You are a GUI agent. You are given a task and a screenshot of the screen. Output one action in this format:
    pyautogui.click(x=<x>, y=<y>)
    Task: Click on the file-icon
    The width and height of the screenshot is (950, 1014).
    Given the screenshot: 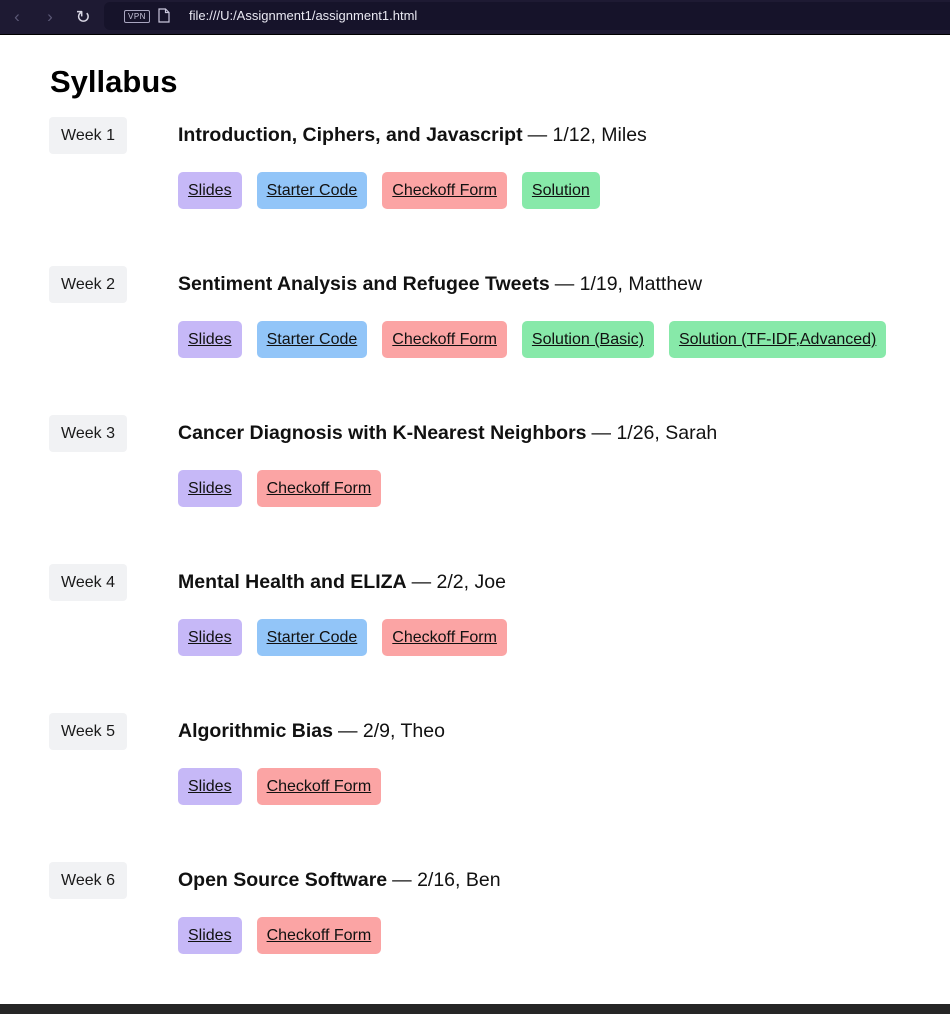 What is the action you would take?
    pyautogui.click(x=164, y=15)
    